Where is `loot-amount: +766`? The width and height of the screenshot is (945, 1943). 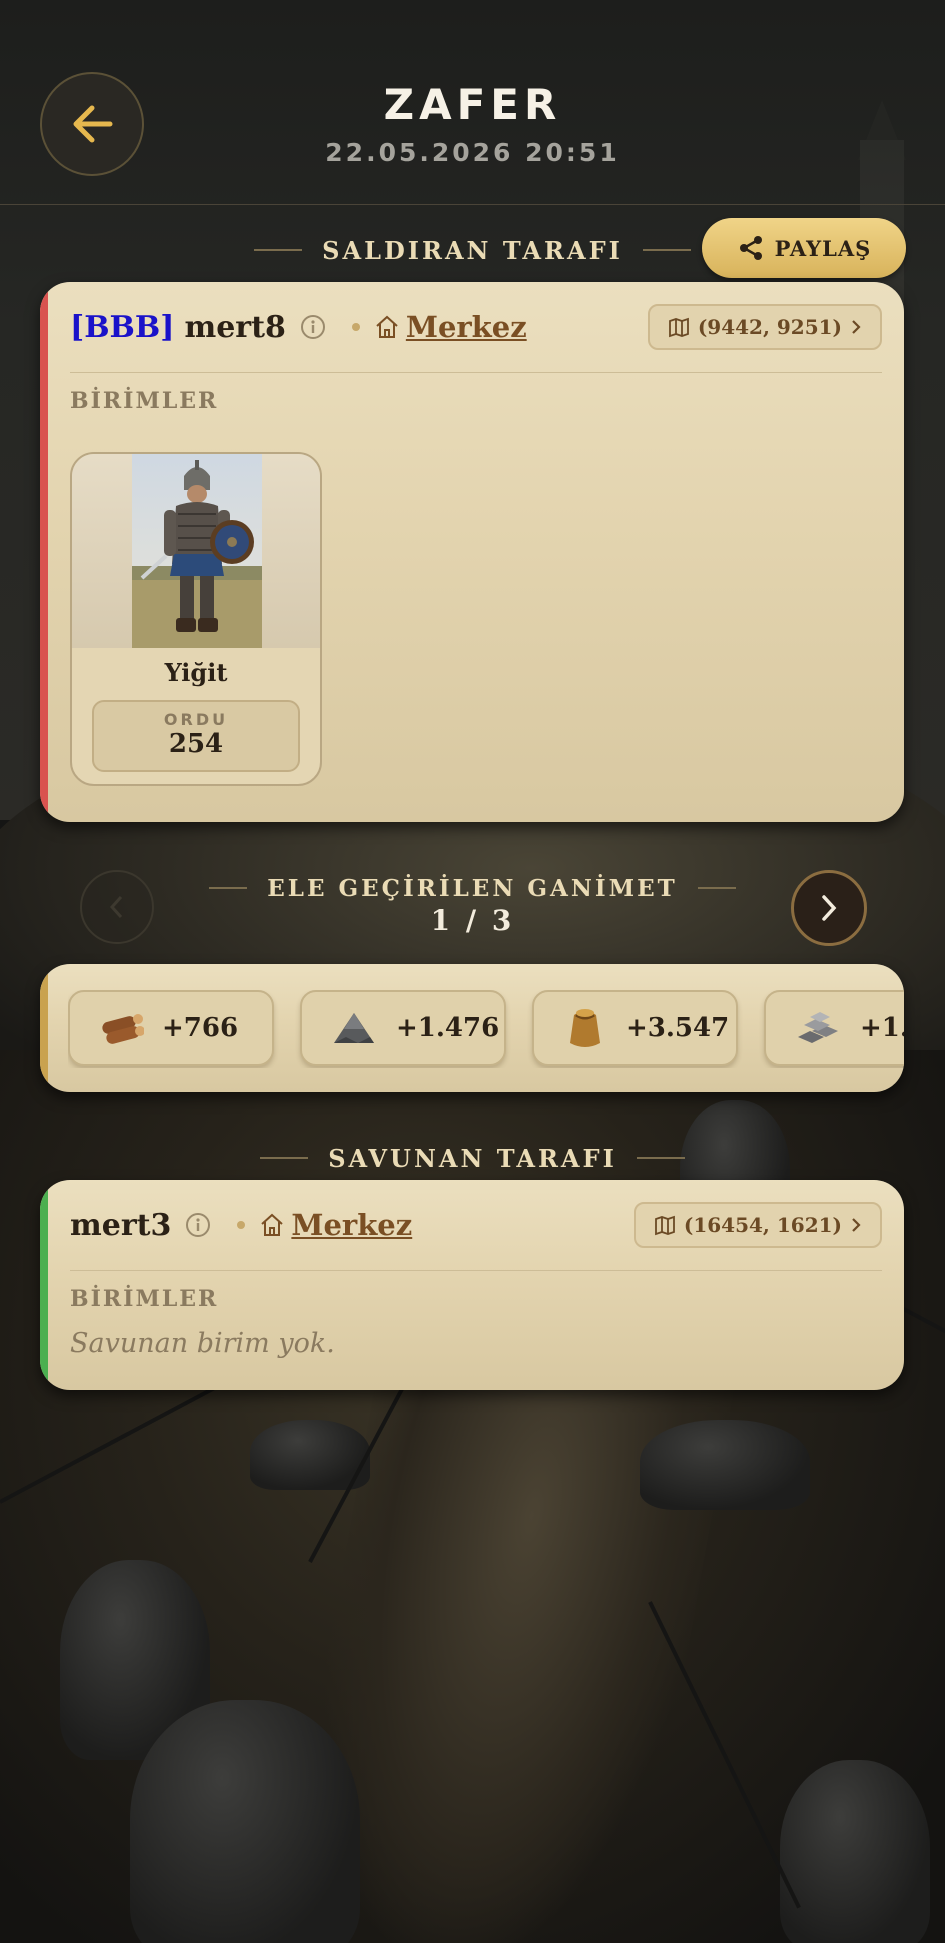 loot-amount: +766 is located at coordinates (200, 1028).